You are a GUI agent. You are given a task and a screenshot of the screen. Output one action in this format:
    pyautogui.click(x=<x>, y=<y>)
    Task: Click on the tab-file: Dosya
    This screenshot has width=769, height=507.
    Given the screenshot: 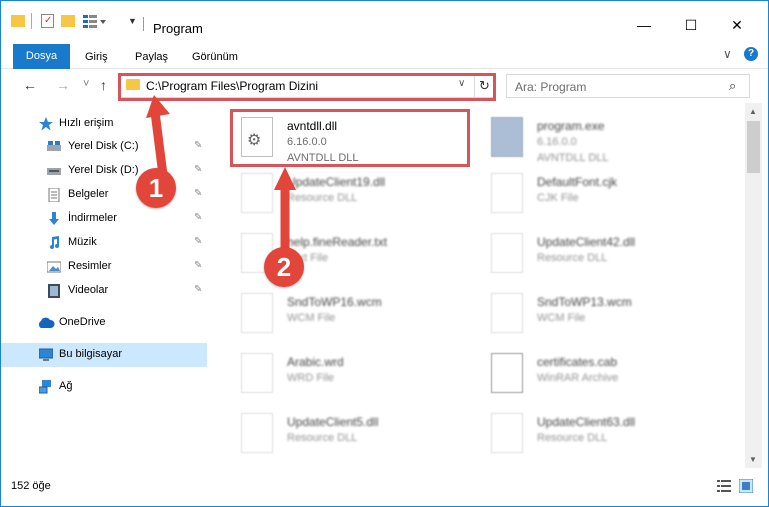 What is the action you would take?
    pyautogui.click(x=41, y=56)
    